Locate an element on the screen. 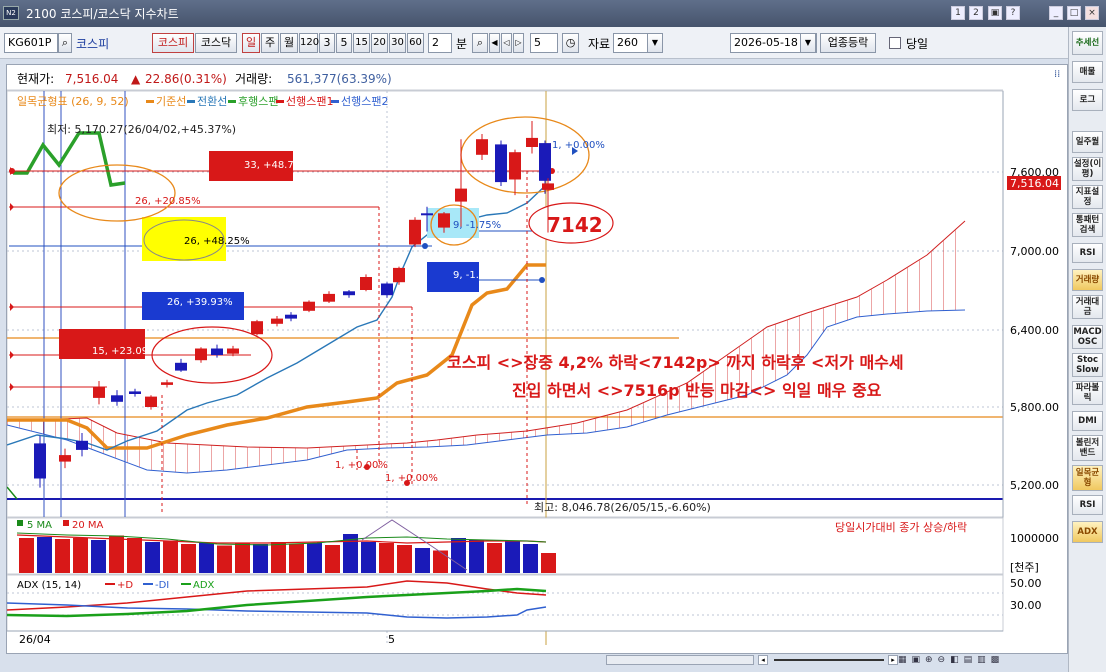 The width and height of the screenshot is (1106, 672). rp-dmi: DMI is located at coordinates (1087, 421).